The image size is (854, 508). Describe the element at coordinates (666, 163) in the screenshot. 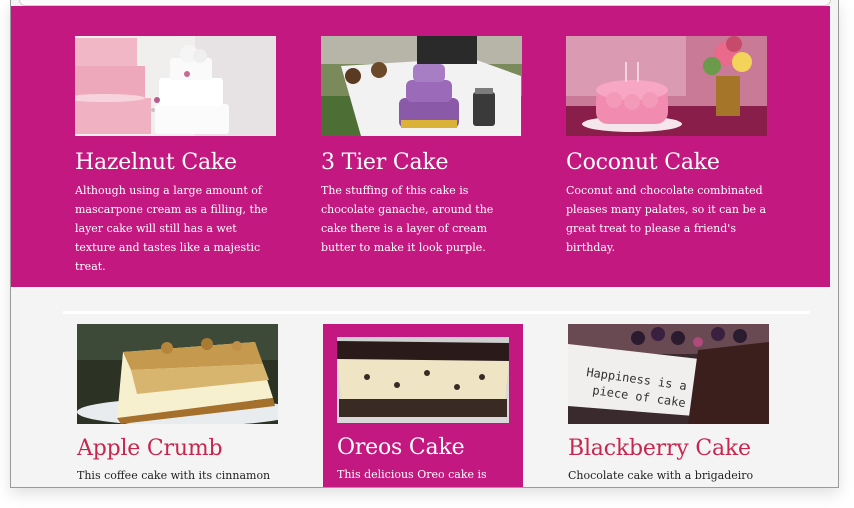

I see `cake-title: Coconut Cake` at that location.